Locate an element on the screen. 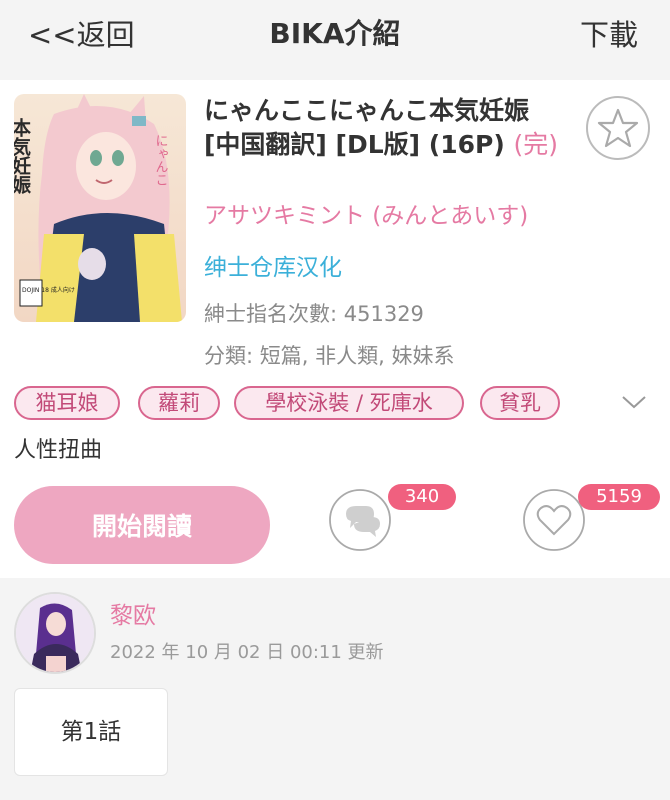  comic-title-text: にゃんここにゃんこ本気妊娠 [中国翻訳] [DL版] (16P) is located at coordinates (367, 127).